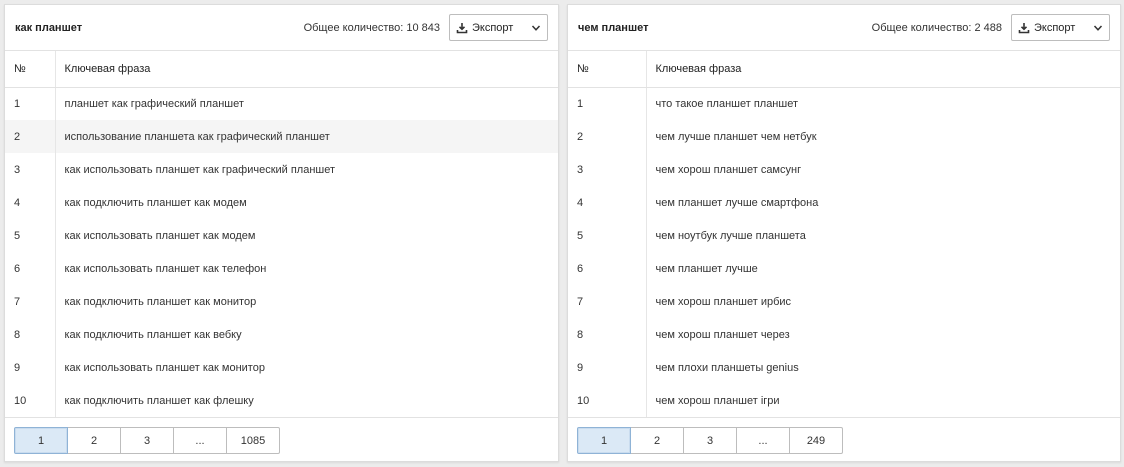 This screenshot has width=1124, height=467. What do you see at coordinates (253, 440) in the screenshot?
I see `page-button-last: 1085` at bounding box center [253, 440].